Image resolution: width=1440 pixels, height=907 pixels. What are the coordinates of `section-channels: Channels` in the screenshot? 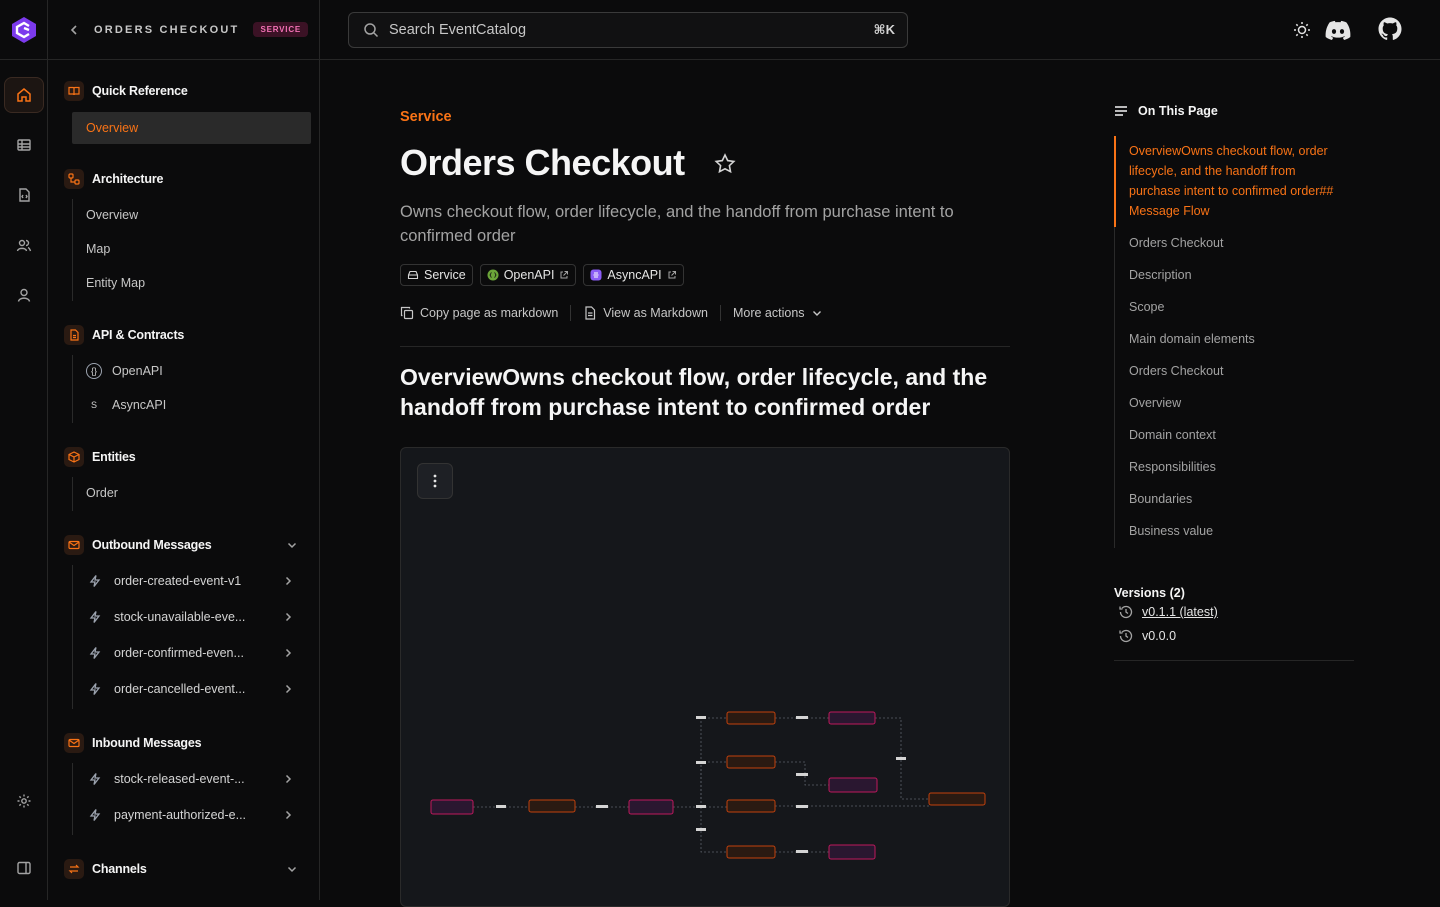 It's located at (180, 869).